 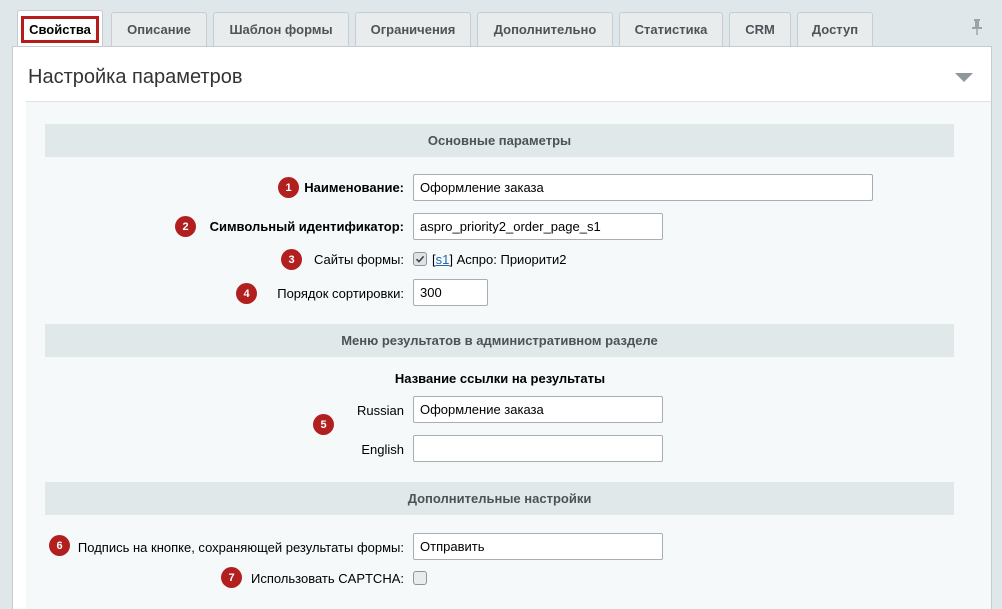 What do you see at coordinates (135, 77) in the screenshot?
I see `page-title: Настройка параметров` at bounding box center [135, 77].